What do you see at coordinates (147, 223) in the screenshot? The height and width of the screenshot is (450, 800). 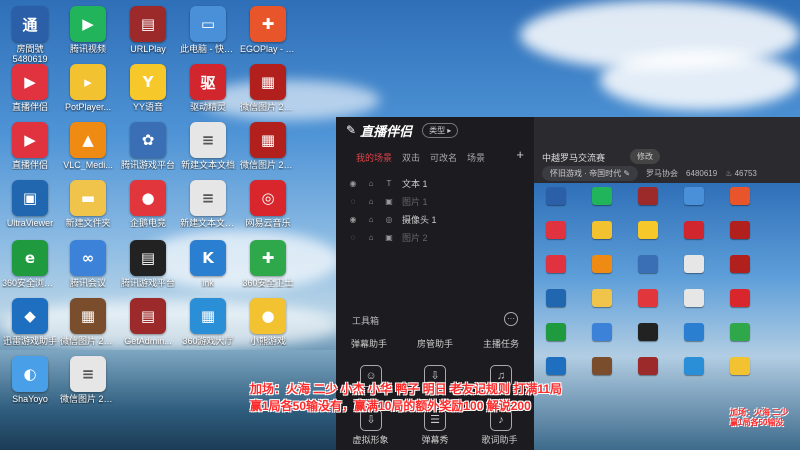 I see `desktop-icon-label: 企鹅电竞` at bounding box center [147, 223].